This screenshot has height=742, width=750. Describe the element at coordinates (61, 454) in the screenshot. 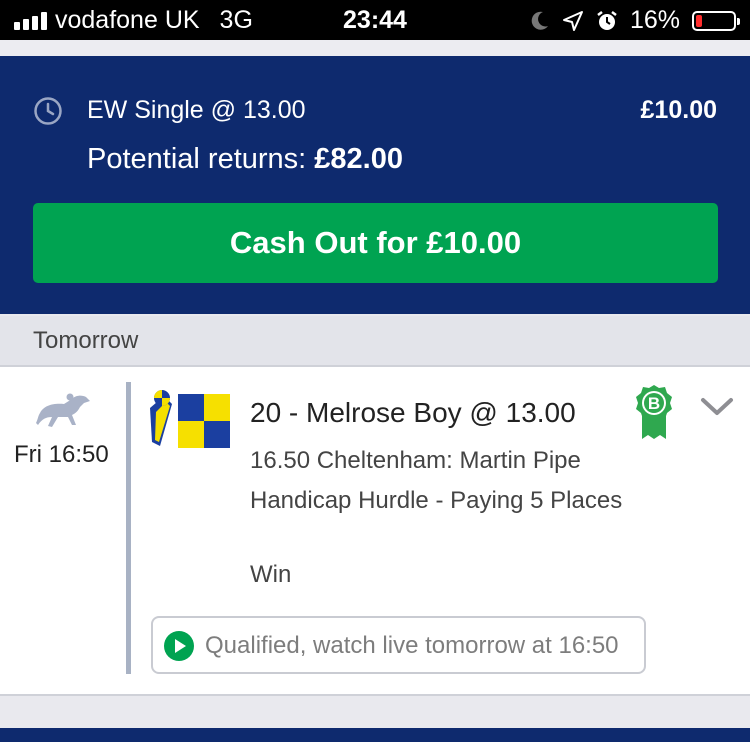

I see `race-time: Fri 16:50` at that location.